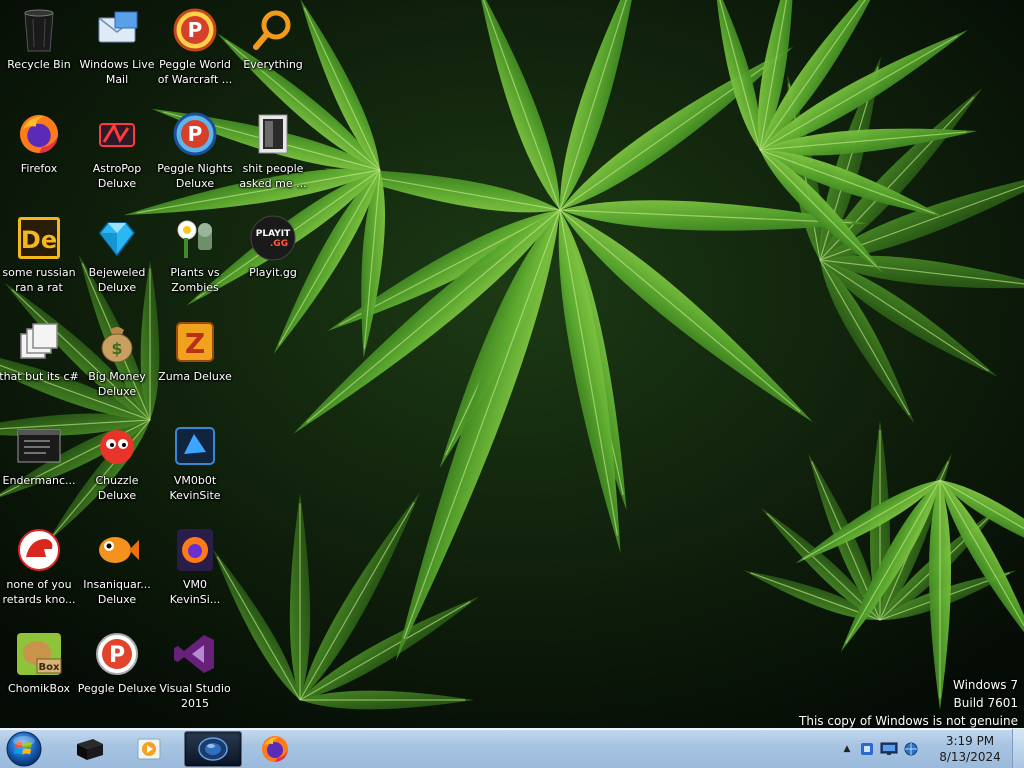 Image resolution: width=1024 pixels, height=768 pixels. I want to click on desktop-icon: Insaniquar... Deluxe, so click(117, 568).